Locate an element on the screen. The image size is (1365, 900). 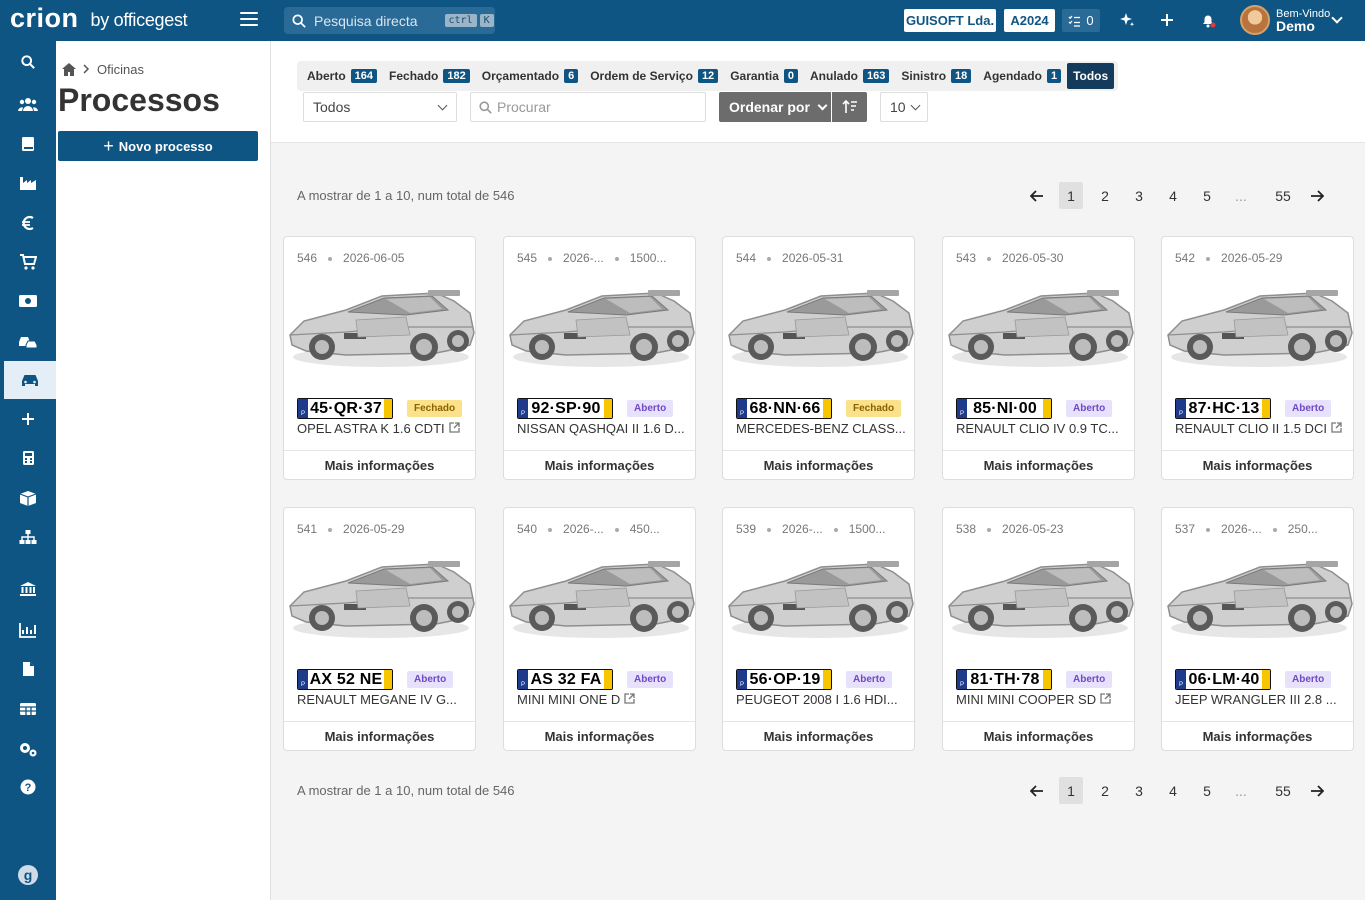
sidebar-item-workshop is located at coordinates (28, 380).